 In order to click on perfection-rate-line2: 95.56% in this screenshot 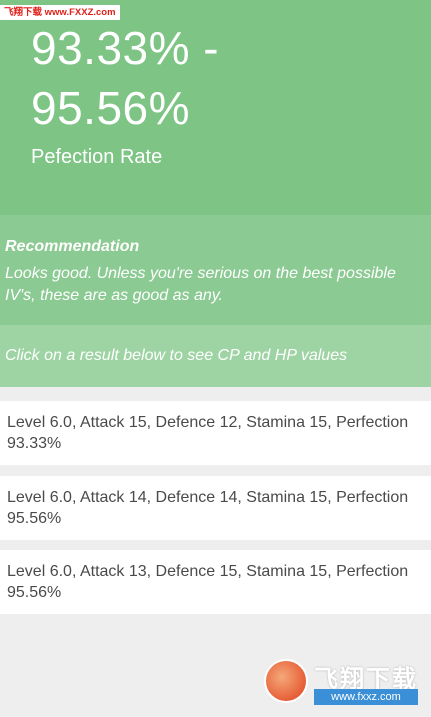, I will do `click(111, 108)`.